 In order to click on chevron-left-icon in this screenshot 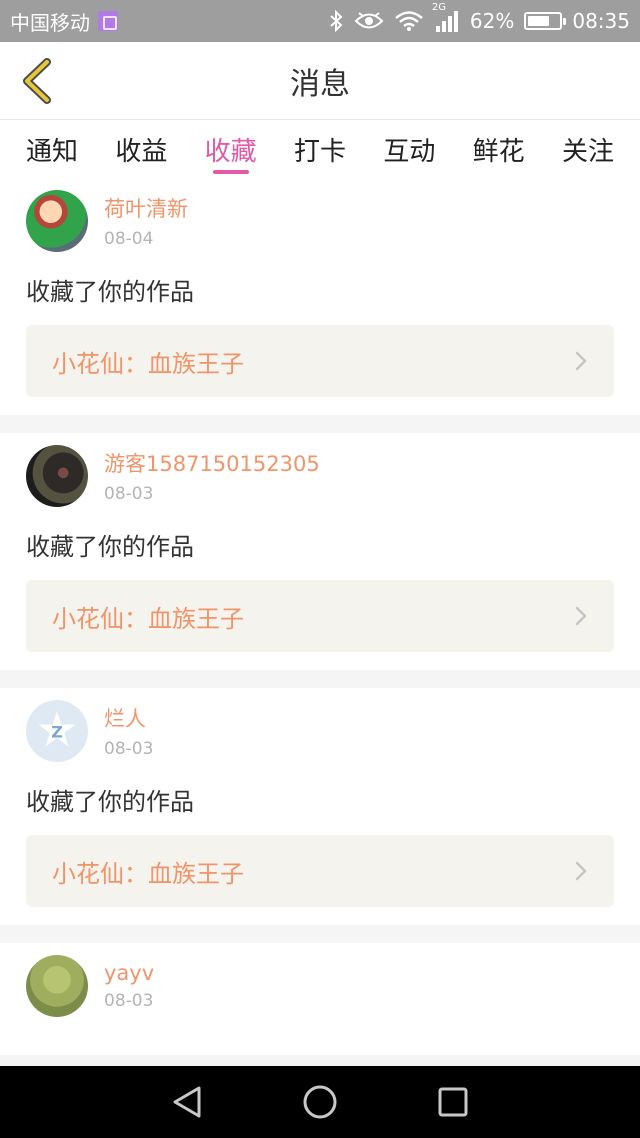, I will do `click(37, 81)`.